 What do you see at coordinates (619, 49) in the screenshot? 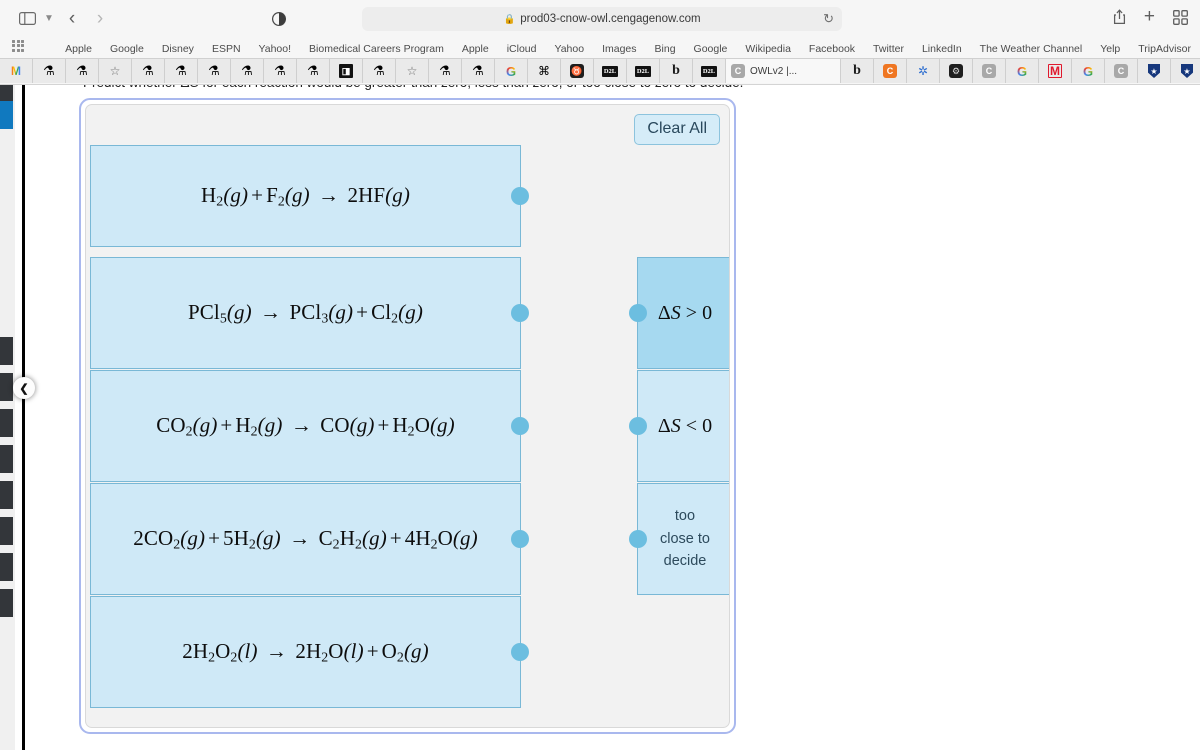
I see `bookmark-item: Images` at bounding box center [619, 49].